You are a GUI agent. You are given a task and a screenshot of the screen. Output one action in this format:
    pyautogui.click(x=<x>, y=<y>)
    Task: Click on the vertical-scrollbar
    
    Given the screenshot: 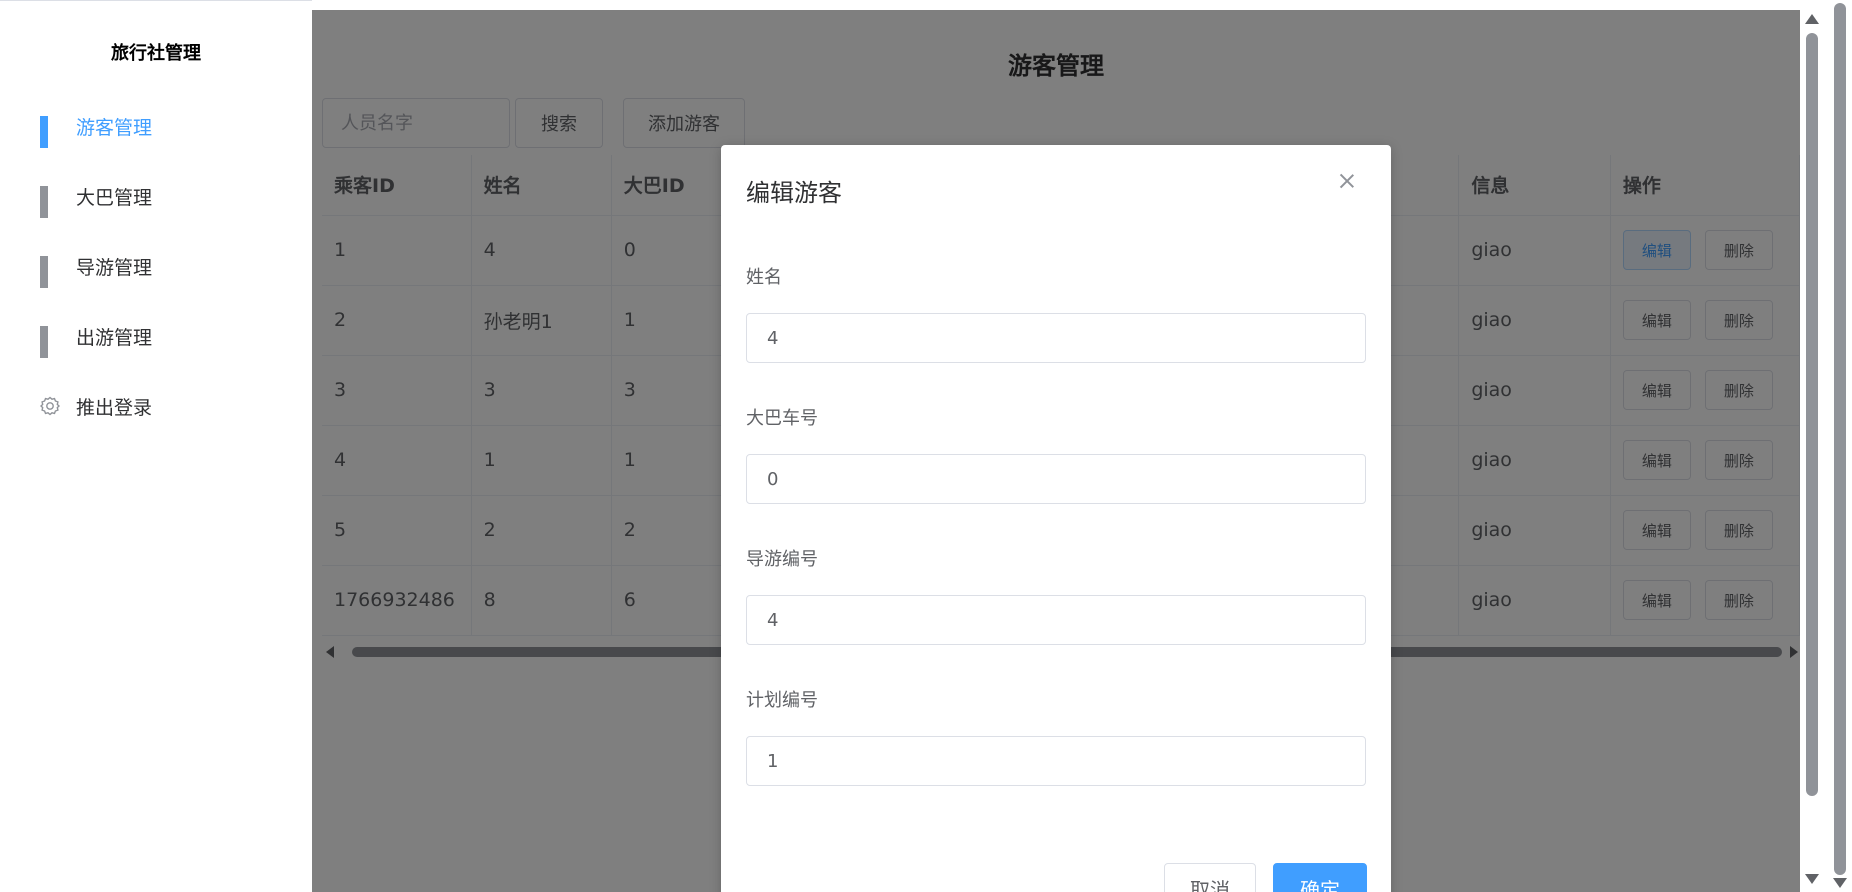 What is the action you would take?
    pyautogui.click(x=1812, y=446)
    